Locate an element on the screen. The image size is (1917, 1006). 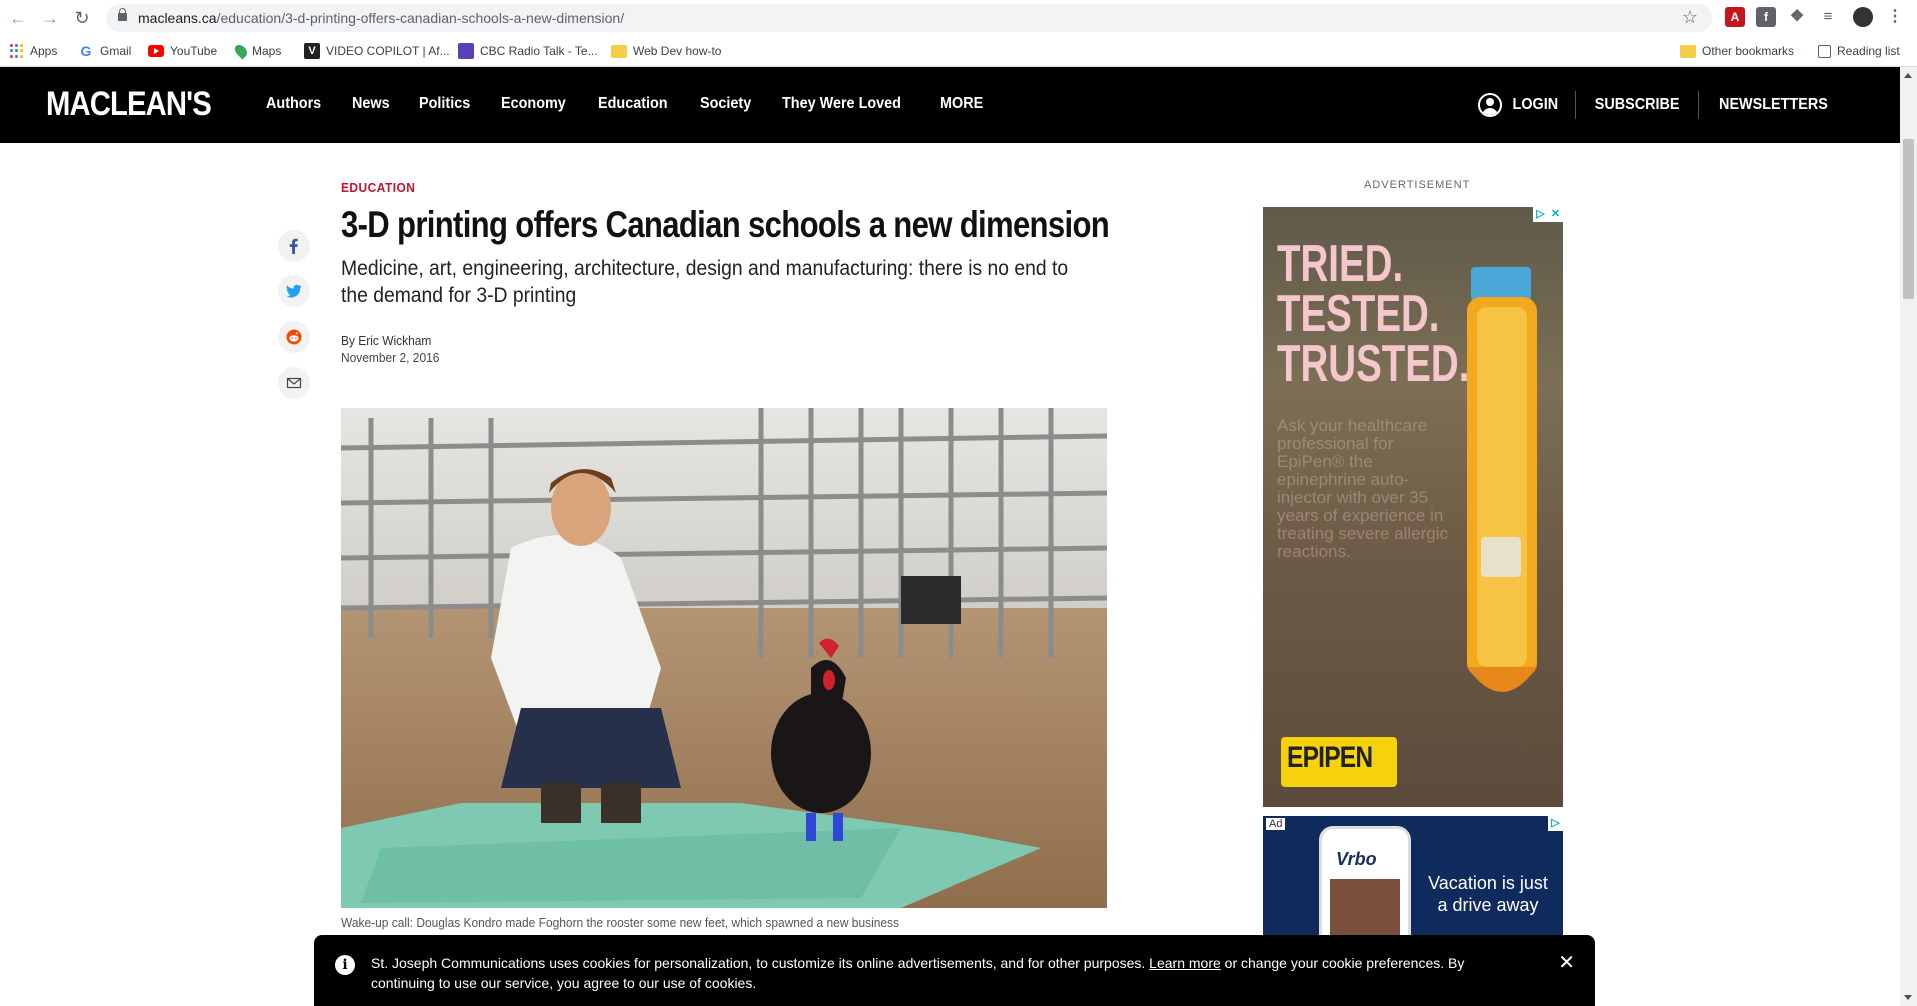
bookmark-gmail: G Gmail is located at coordinates (105, 51).